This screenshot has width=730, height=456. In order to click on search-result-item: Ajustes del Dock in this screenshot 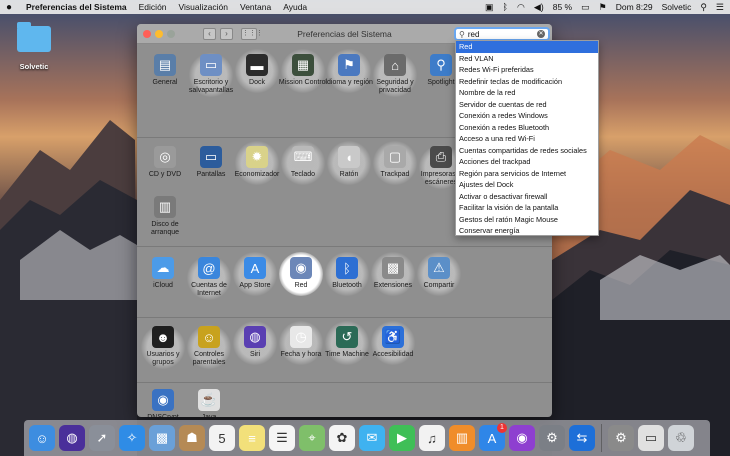, I will do `click(527, 185)`.